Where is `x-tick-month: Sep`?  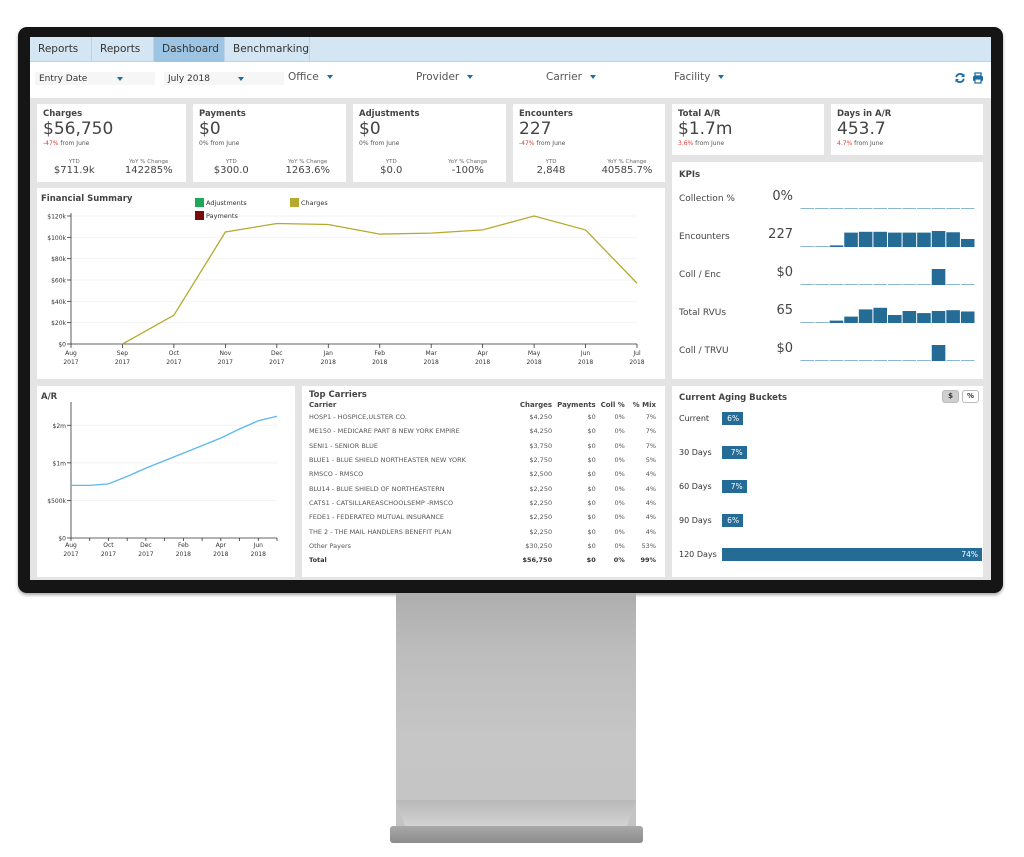 x-tick-month: Sep is located at coordinates (123, 353).